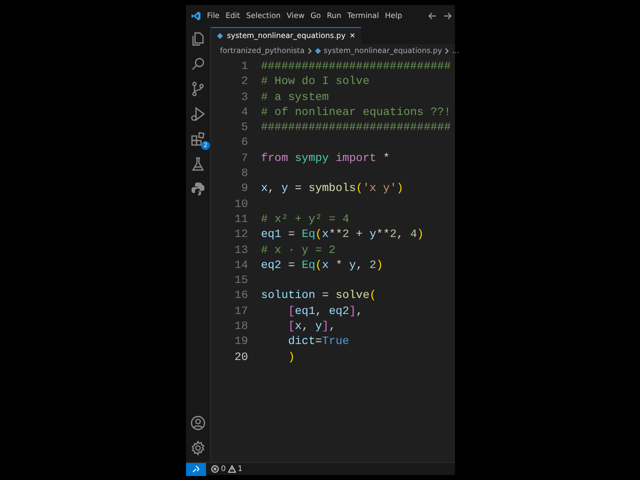  I want to click on line-number: 15, so click(240, 282).